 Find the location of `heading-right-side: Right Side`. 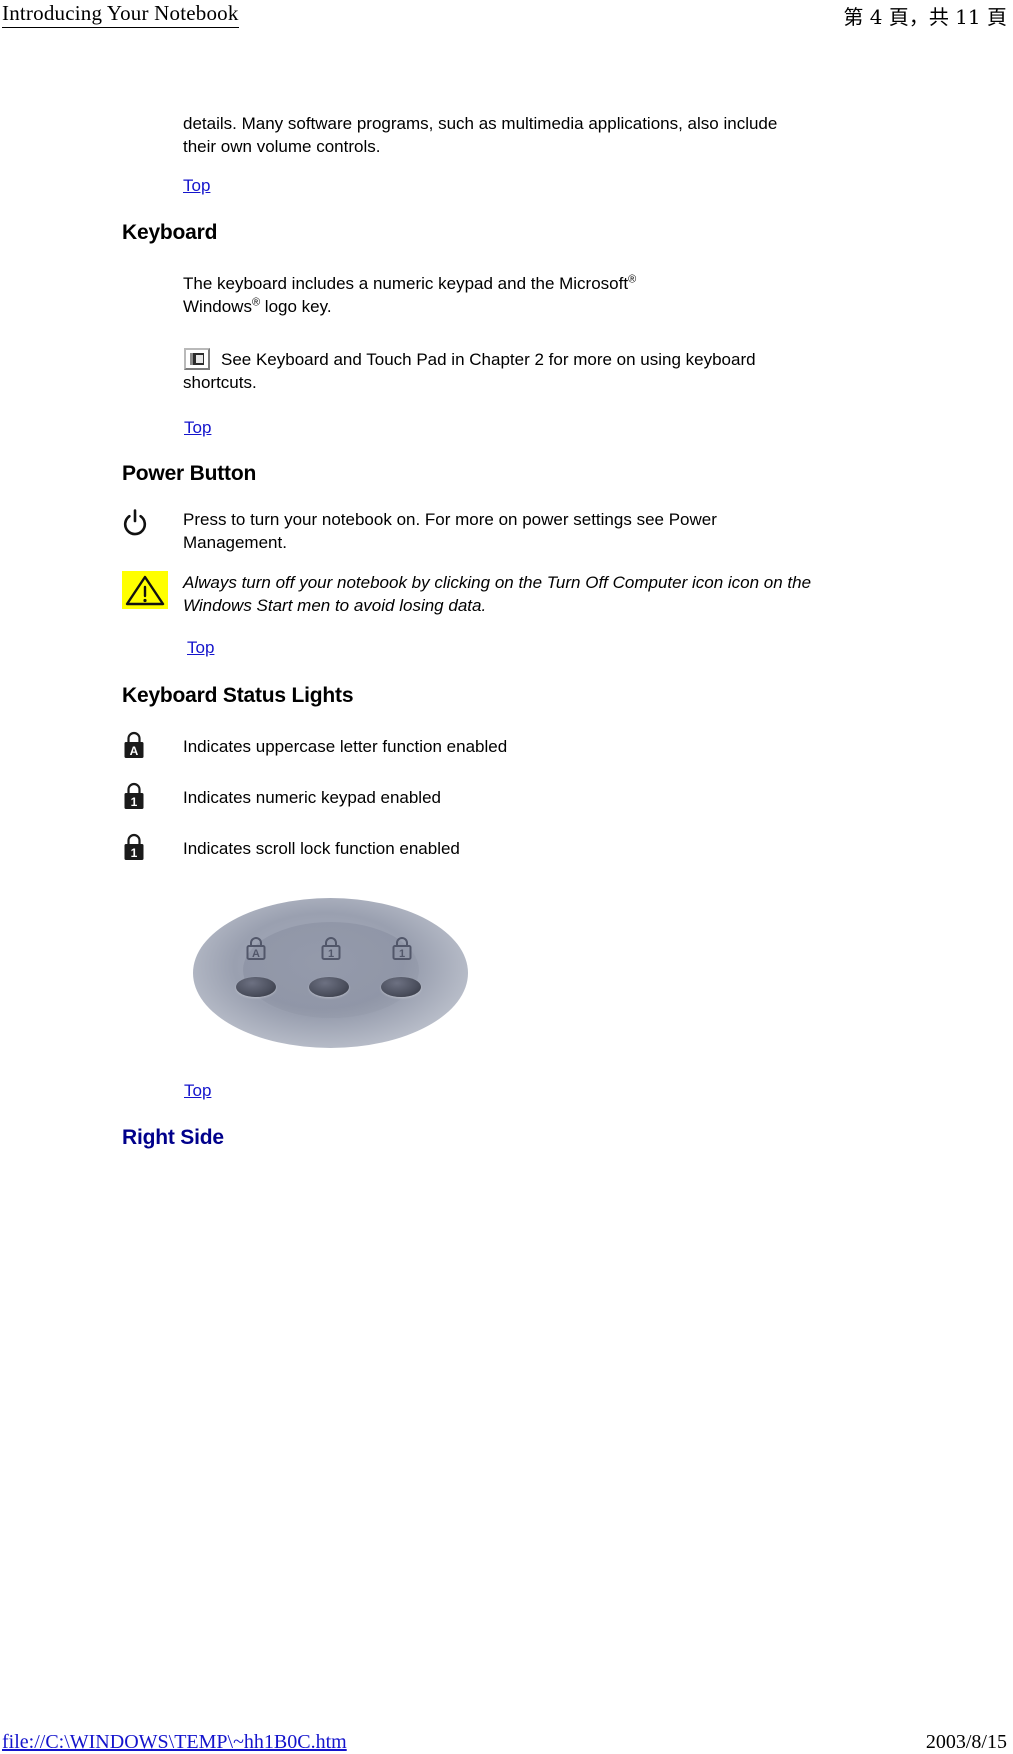

heading-right-side: Right Side is located at coordinates (173, 1137).